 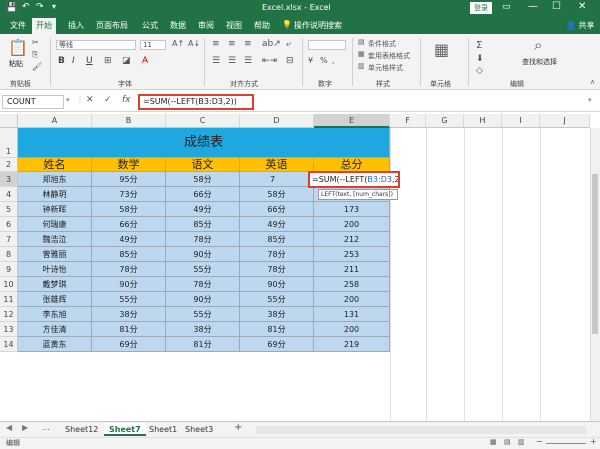 What do you see at coordinates (277, 179) in the screenshot?
I see `data-cell: 7` at bounding box center [277, 179].